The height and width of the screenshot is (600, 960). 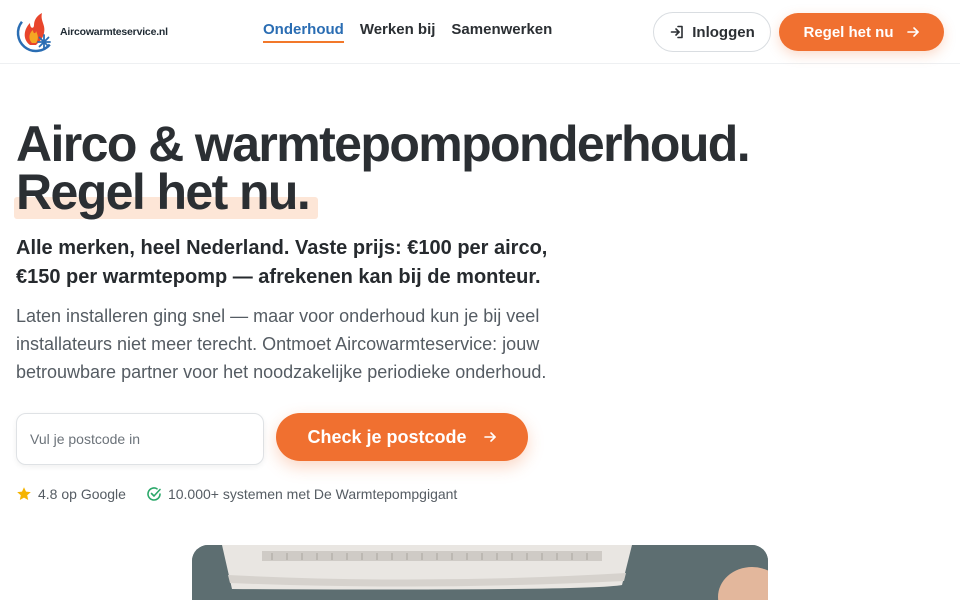 I want to click on nav-item-samenwerken: Samenwerken, so click(x=501, y=32).